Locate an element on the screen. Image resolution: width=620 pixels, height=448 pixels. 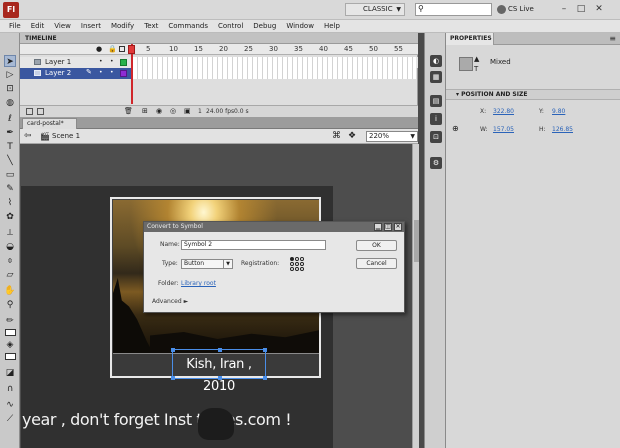
layer-row: Layer 2 ✎ • • is located at coordinates (219, 73).